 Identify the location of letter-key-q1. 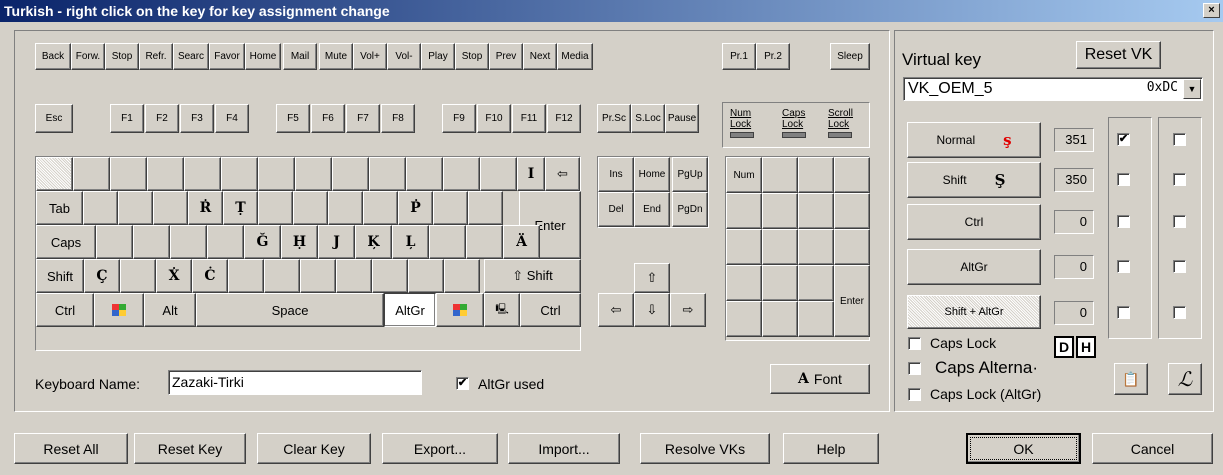
(135, 208).